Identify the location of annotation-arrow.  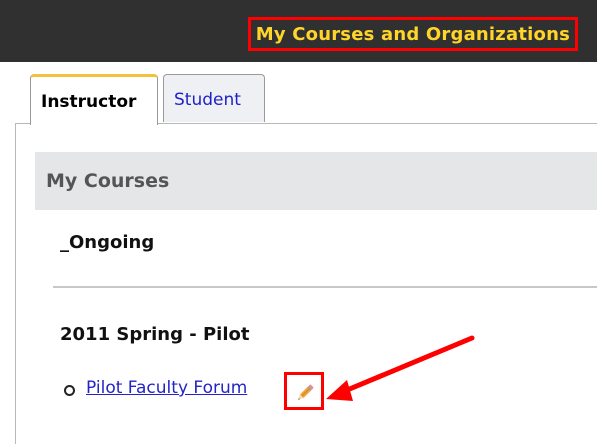
(400, 368).